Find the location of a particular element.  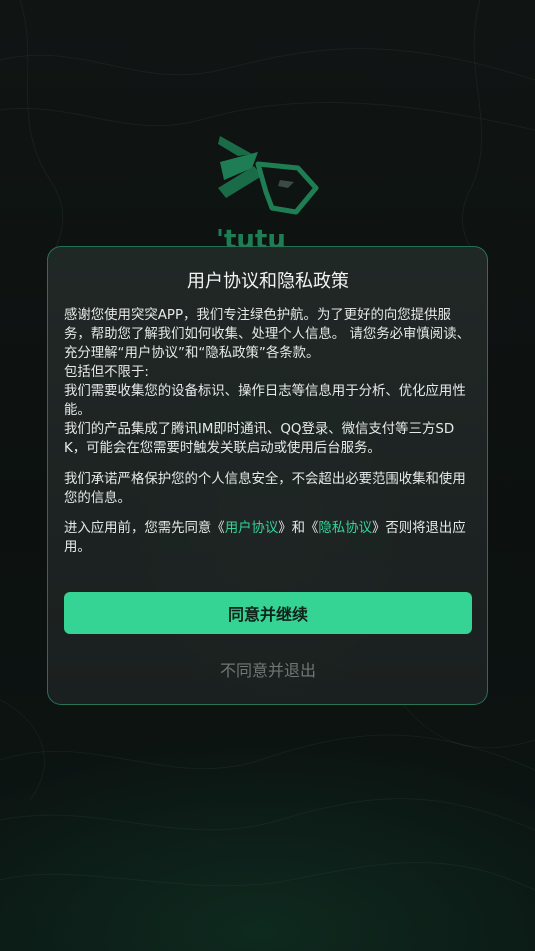

user-agreement-link: 用户协议 is located at coordinates (252, 528).